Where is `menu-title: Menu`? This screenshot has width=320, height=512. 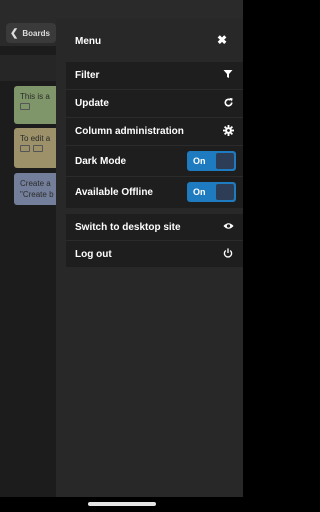 menu-title: Menu is located at coordinates (88, 41).